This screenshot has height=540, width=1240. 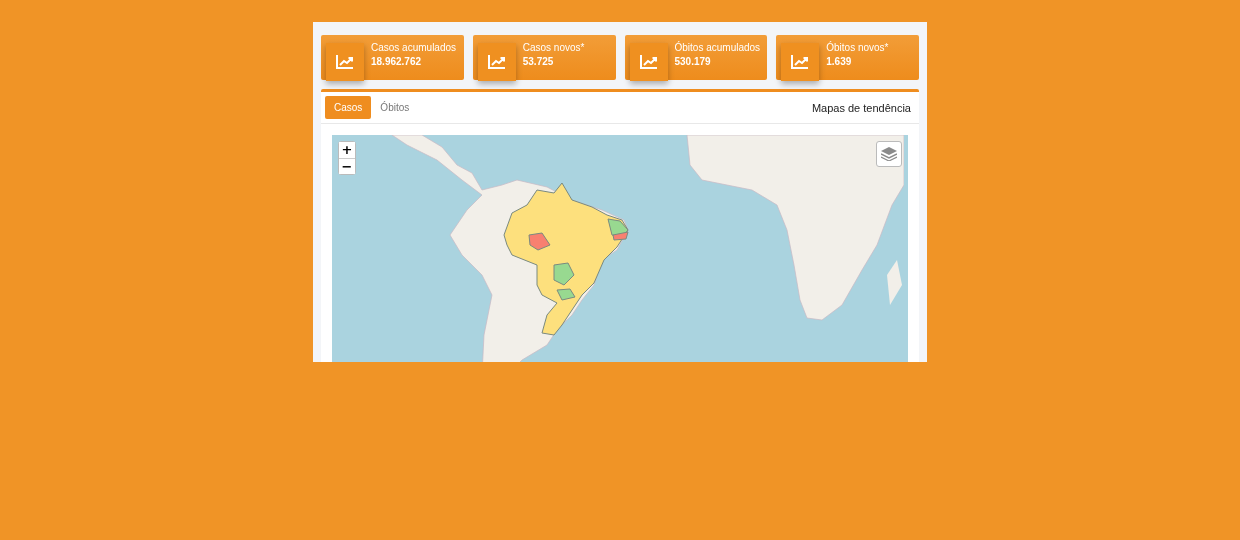 I want to click on stat-value: 530.179, so click(x=693, y=61).